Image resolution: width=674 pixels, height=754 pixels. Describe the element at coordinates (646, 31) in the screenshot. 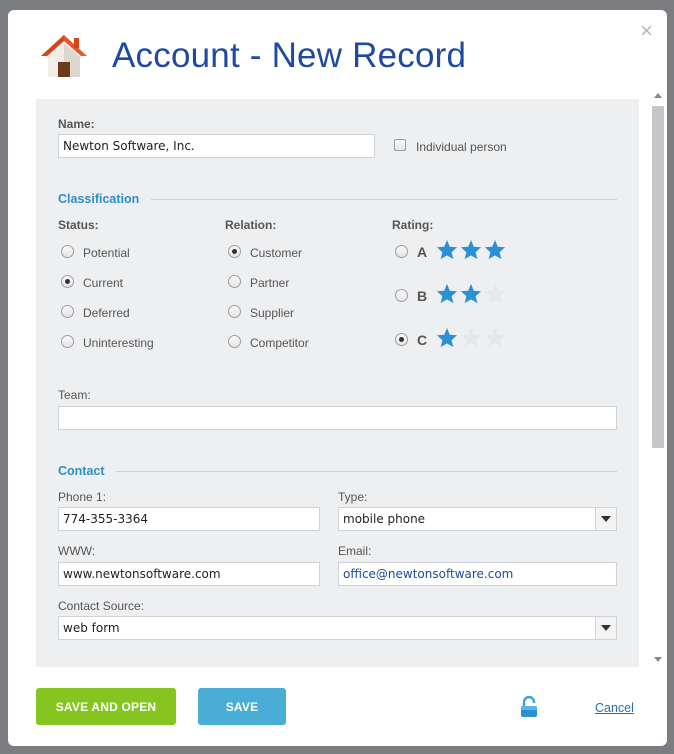

I see `close-icon: ×` at that location.